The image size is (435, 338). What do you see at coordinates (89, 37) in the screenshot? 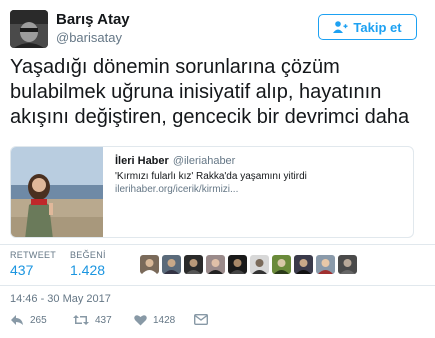
I see `author-handle: @barisatay` at bounding box center [89, 37].